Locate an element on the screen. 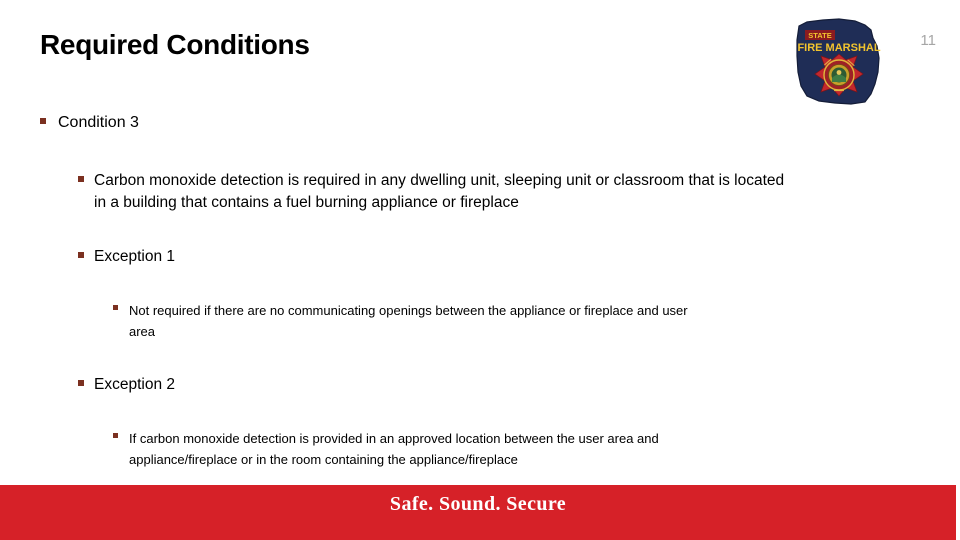  footer-tagline: Safe. Sound. Secure is located at coordinates (478, 504).